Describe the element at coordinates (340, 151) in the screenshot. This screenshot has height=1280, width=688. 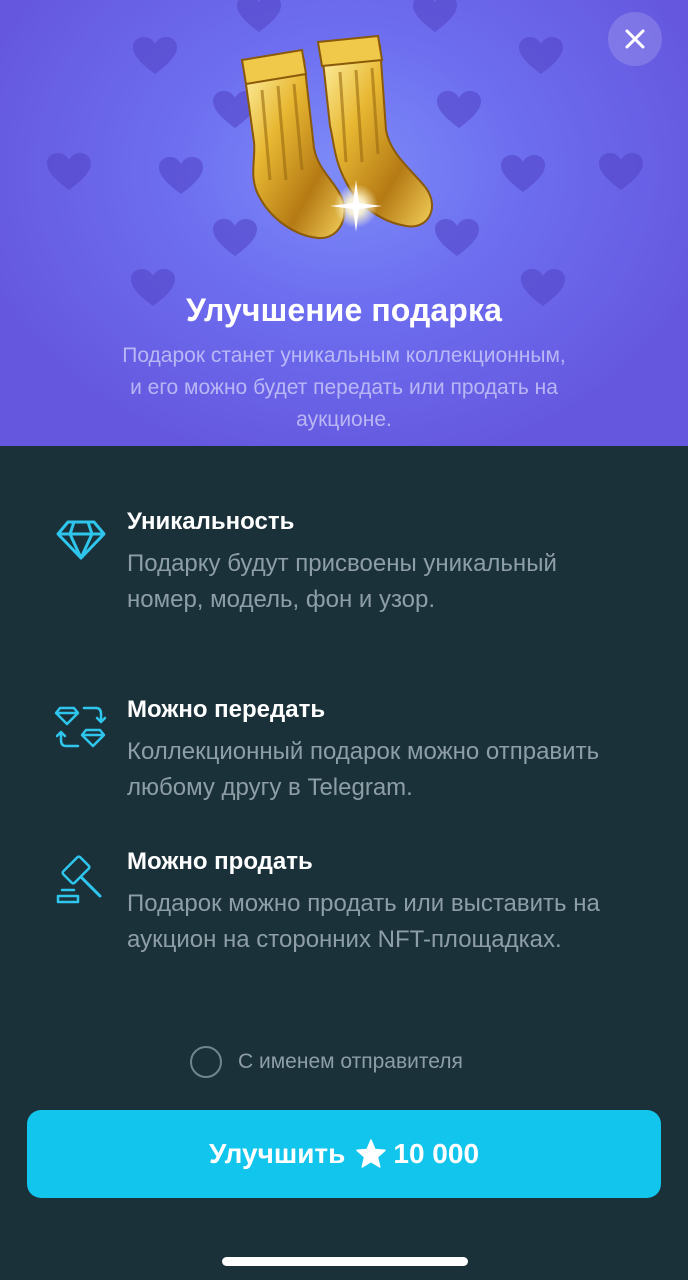
I see `golden-socks-icon` at that location.